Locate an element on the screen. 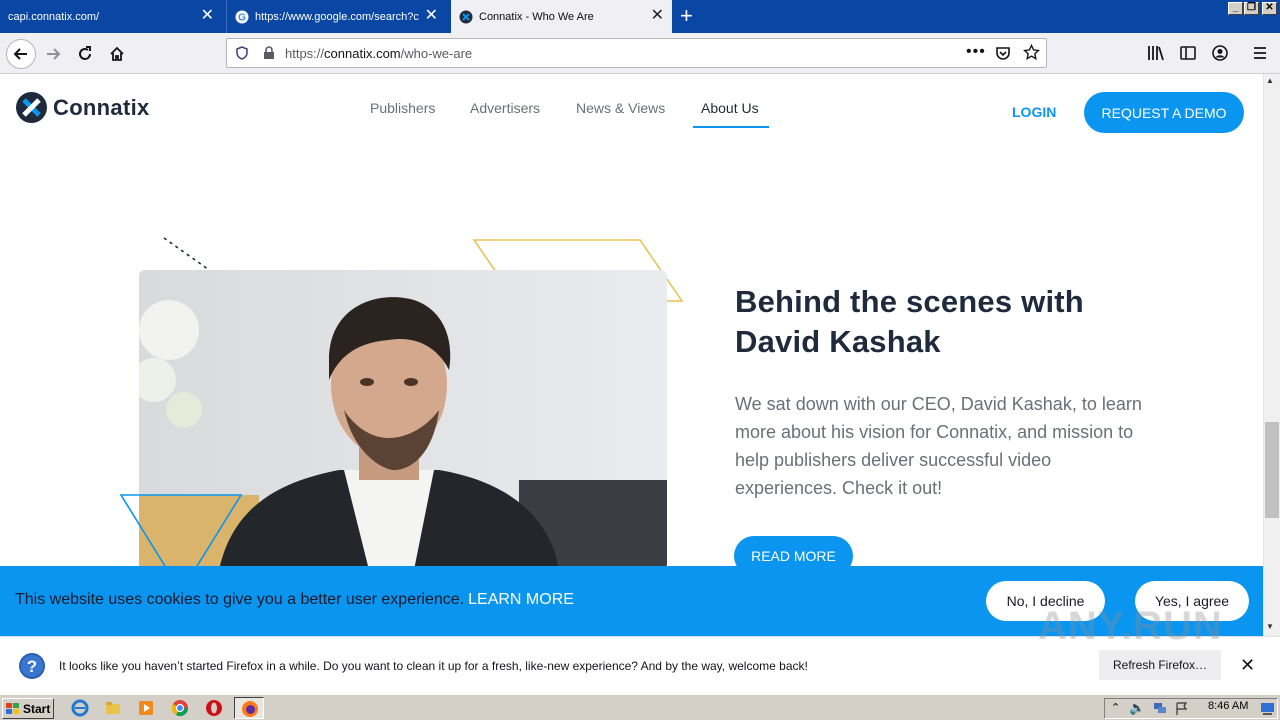 The height and width of the screenshot is (720, 1280). home-button is located at coordinates (117, 54).